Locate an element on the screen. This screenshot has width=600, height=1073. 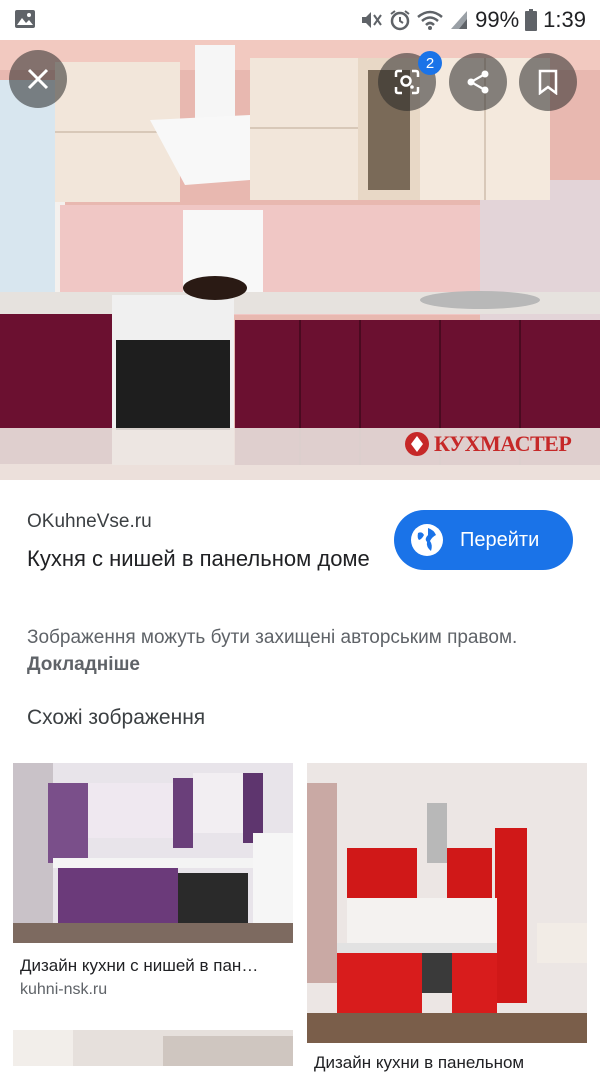
visit-button-label: Перейти is located at coordinates (500, 539).